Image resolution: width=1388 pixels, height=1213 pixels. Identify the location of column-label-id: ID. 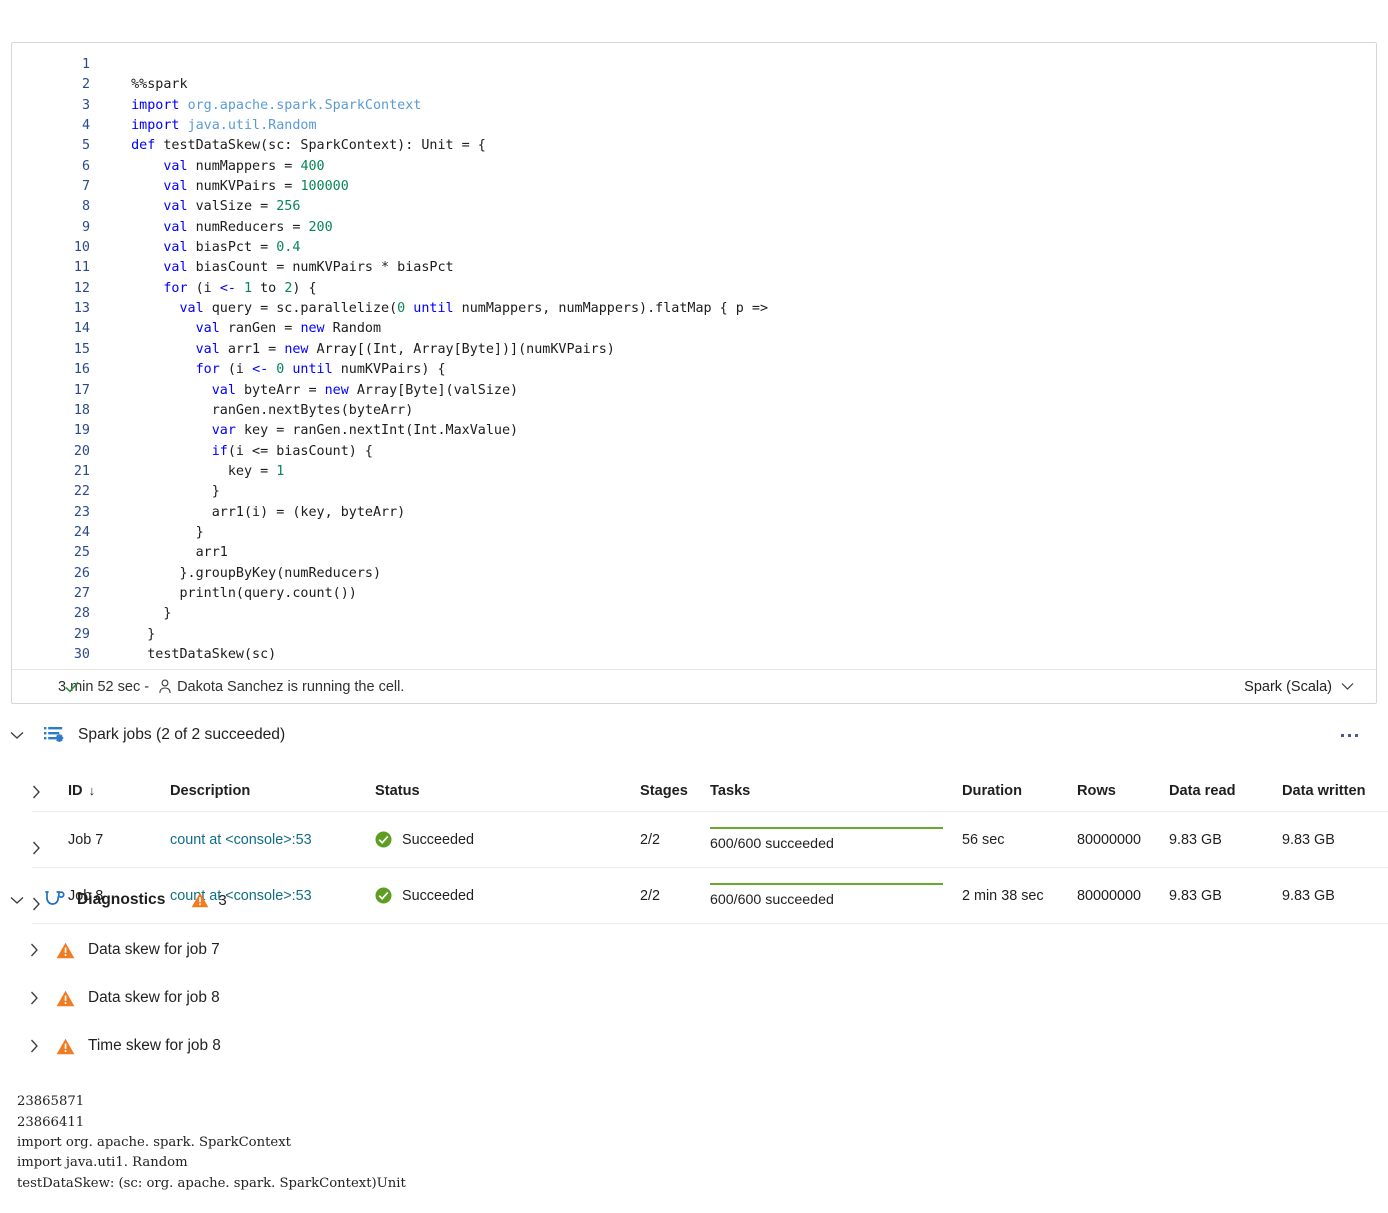
(75, 791).